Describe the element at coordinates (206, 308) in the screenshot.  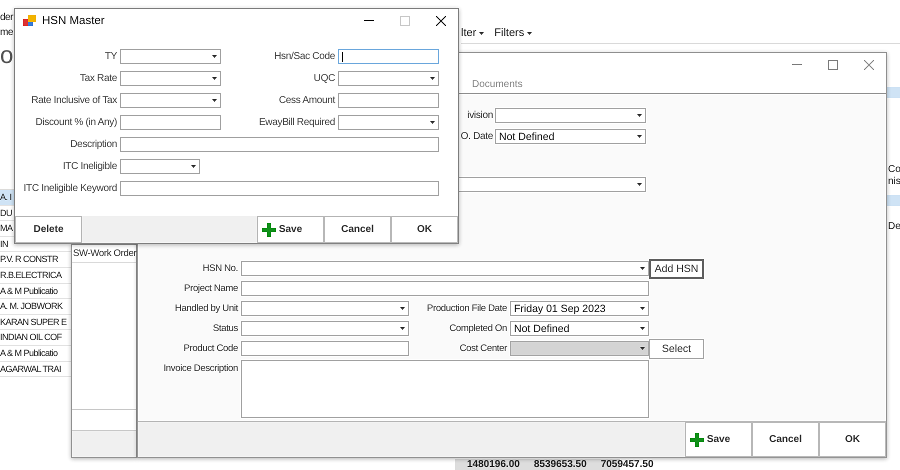
I see `field-label: Handled by Unit` at that location.